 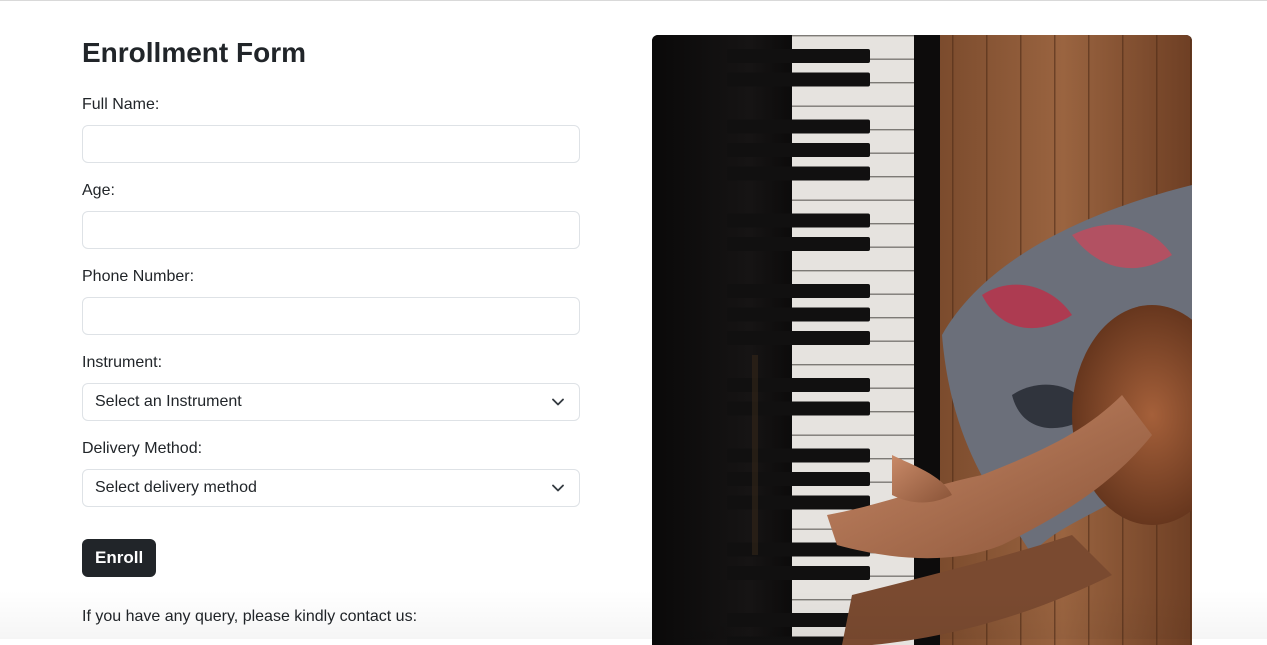 What do you see at coordinates (755, 455) in the screenshot?
I see `brand-lettering` at bounding box center [755, 455].